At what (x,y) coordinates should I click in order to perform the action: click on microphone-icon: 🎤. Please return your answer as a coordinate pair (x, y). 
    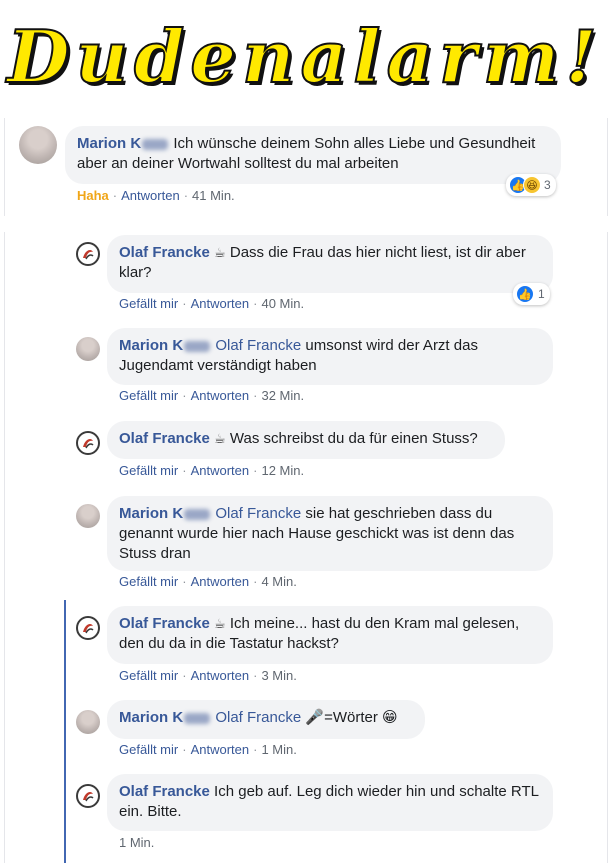
    Looking at the image, I should click on (315, 717).